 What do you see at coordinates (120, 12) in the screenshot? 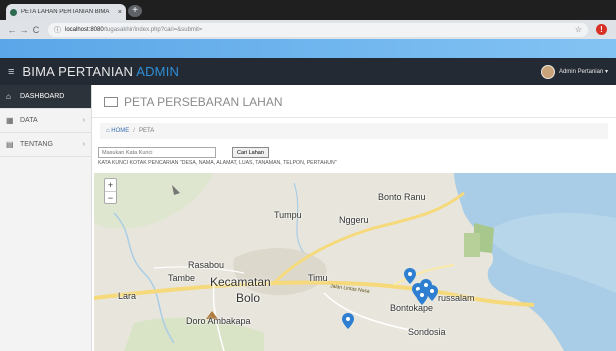
I see `tab-close-icon: ×` at bounding box center [120, 12].